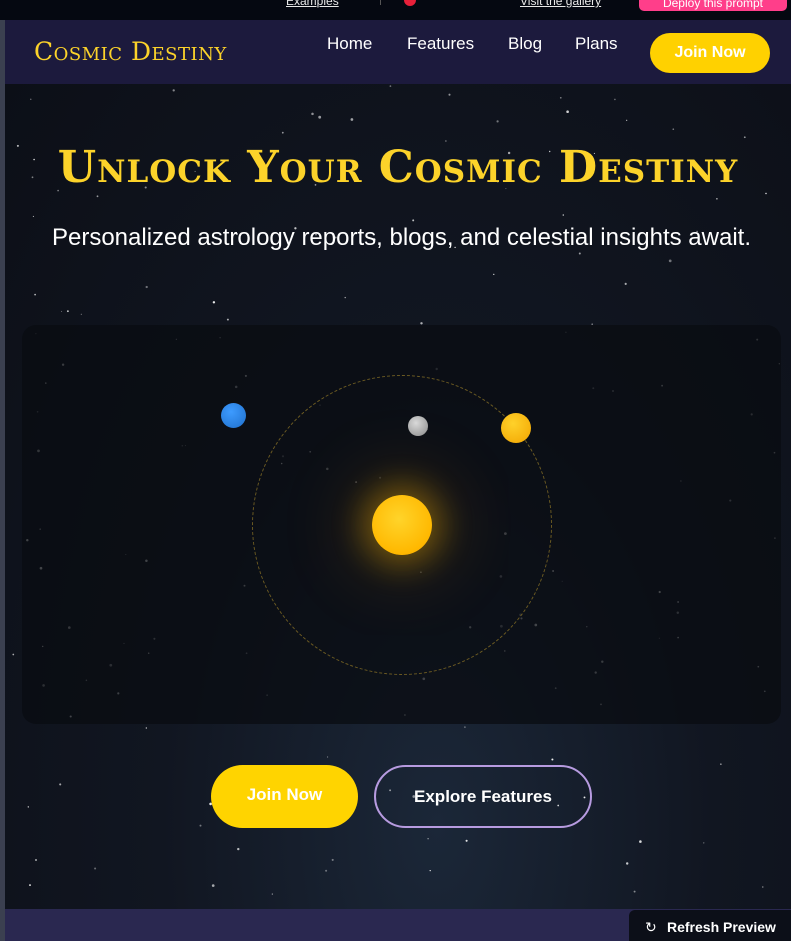 This screenshot has height=941, width=791. I want to click on moon-icon, so click(418, 426).